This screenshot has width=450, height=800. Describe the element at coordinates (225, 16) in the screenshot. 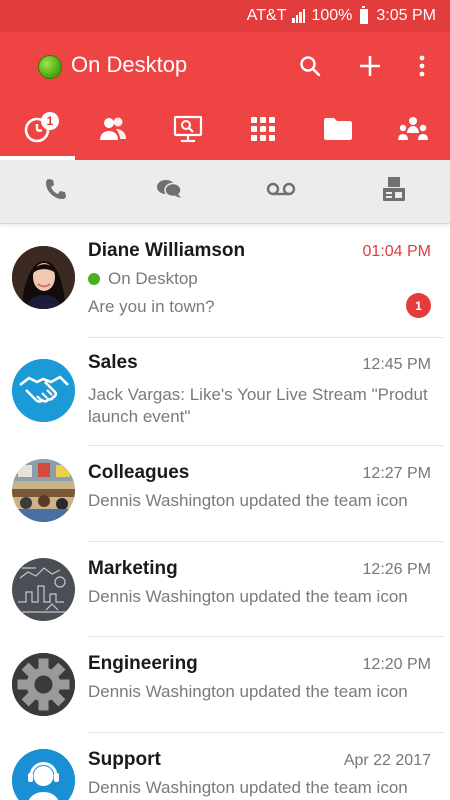

I see `status-bar: AT&T 100% 3:05 PM` at that location.